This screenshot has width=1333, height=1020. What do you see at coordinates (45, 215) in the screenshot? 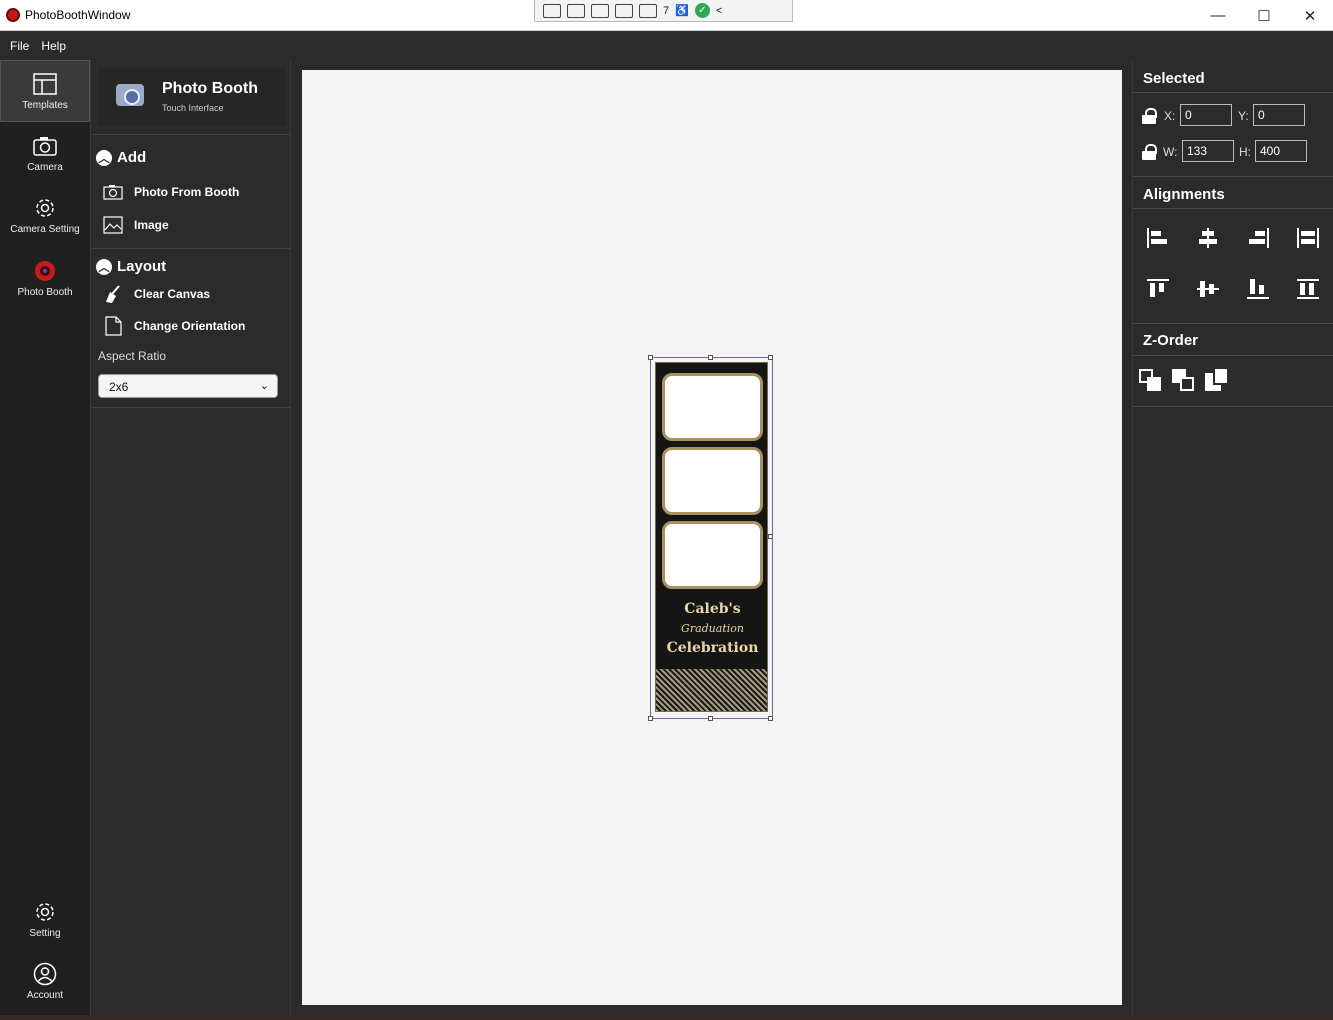
I see `nav-camera-setting: Camera Setting` at bounding box center [45, 215].